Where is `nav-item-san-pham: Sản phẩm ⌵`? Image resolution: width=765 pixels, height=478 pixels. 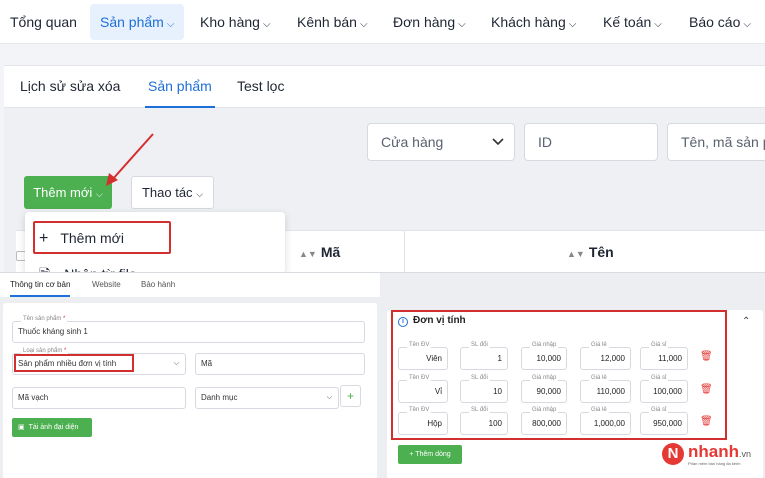 nav-item-san-pham: Sản phẩm ⌵ is located at coordinates (137, 22).